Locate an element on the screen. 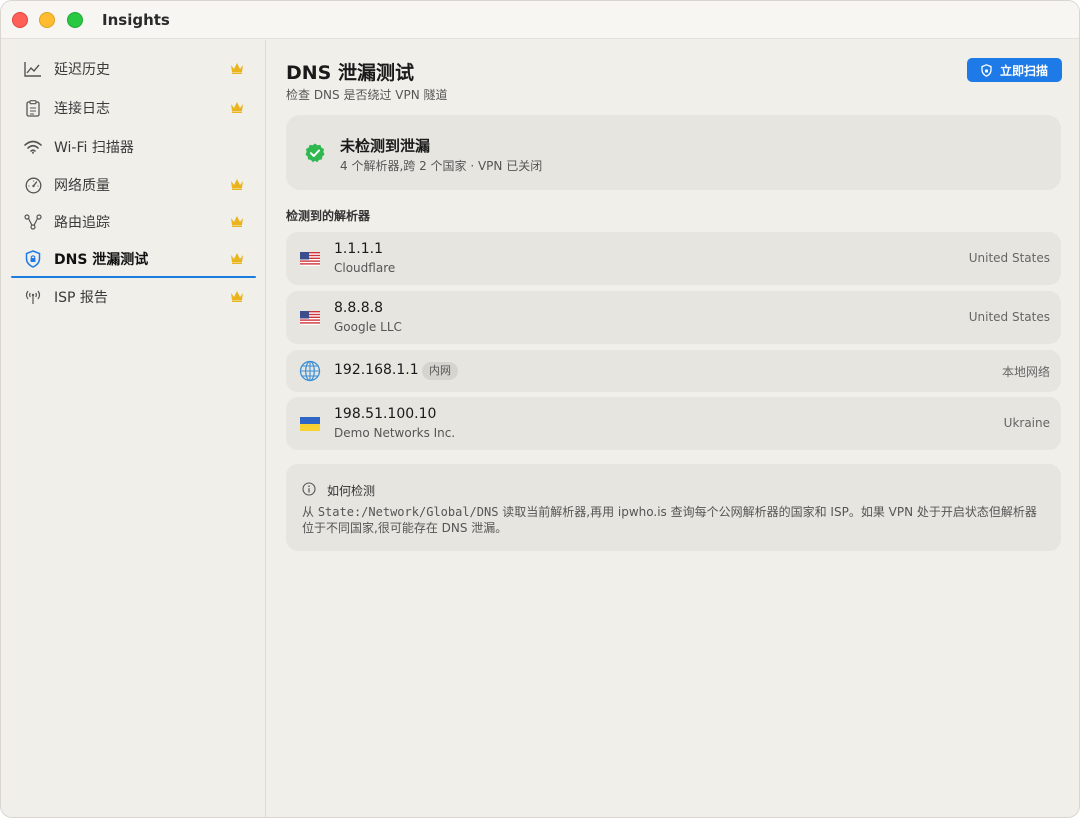  scan-now-label: 立即扫描 is located at coordinates (1023, 70).